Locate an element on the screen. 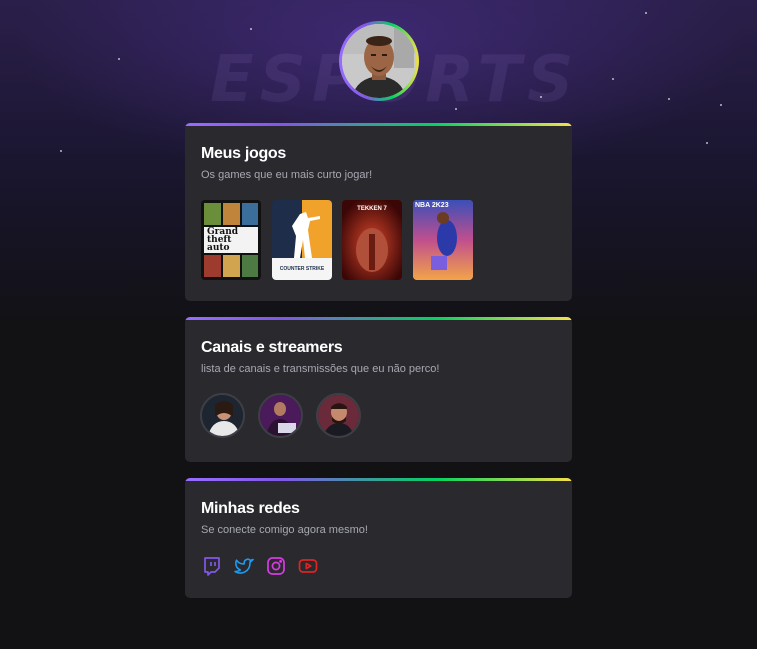  channels-card-title: Canais e streamers is located at coordinates (272, 347).